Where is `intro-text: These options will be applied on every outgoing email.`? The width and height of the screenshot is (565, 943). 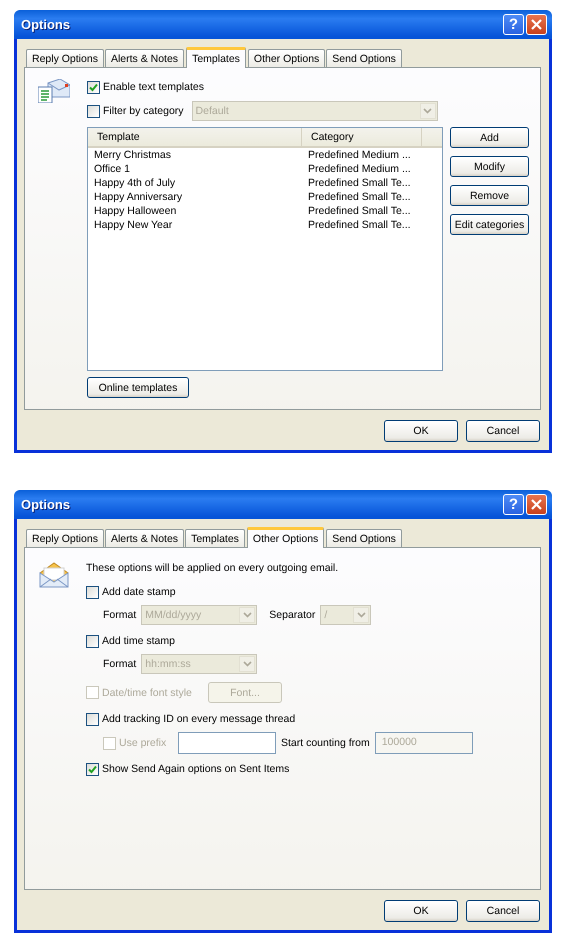 intro-text: These options will be applied on every outgoing email. is located at coordinates (213, 569).